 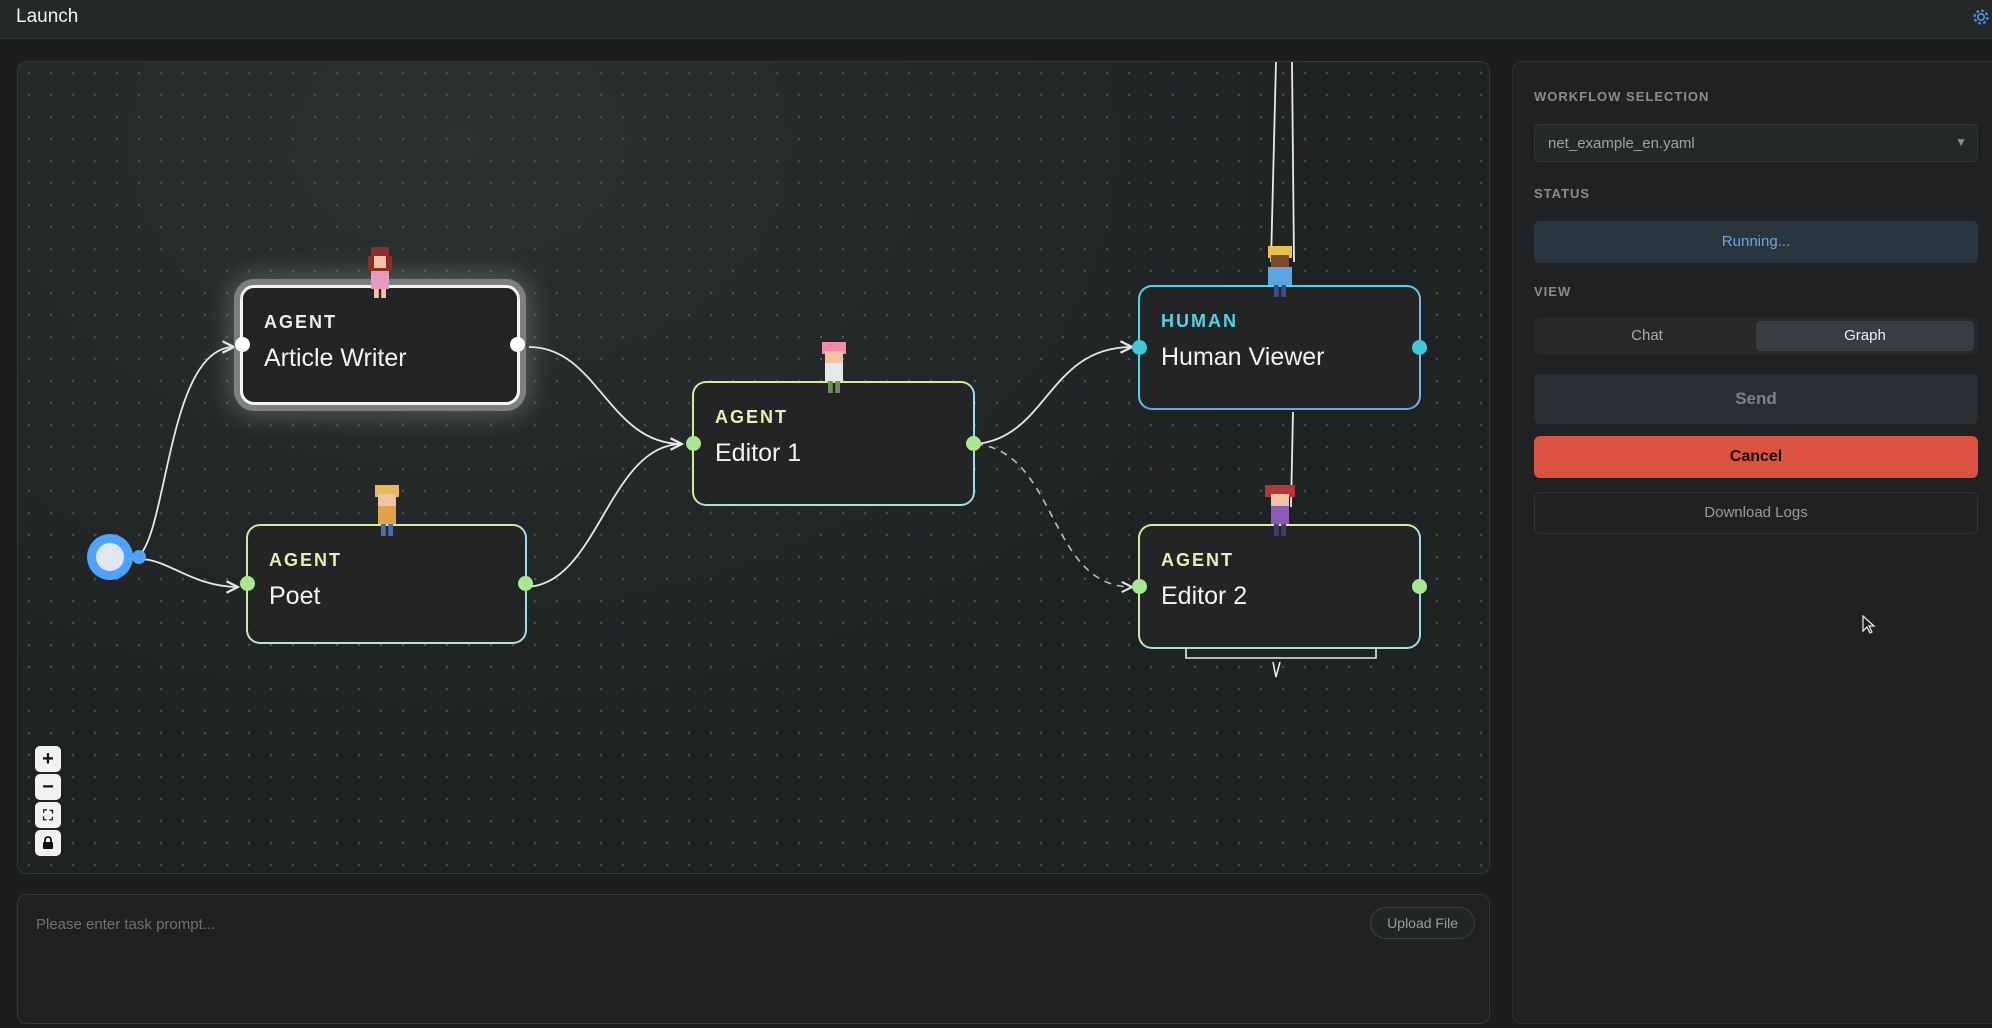 I want to click on edge-loop-human-viewer, so click(x=1282, y=162).